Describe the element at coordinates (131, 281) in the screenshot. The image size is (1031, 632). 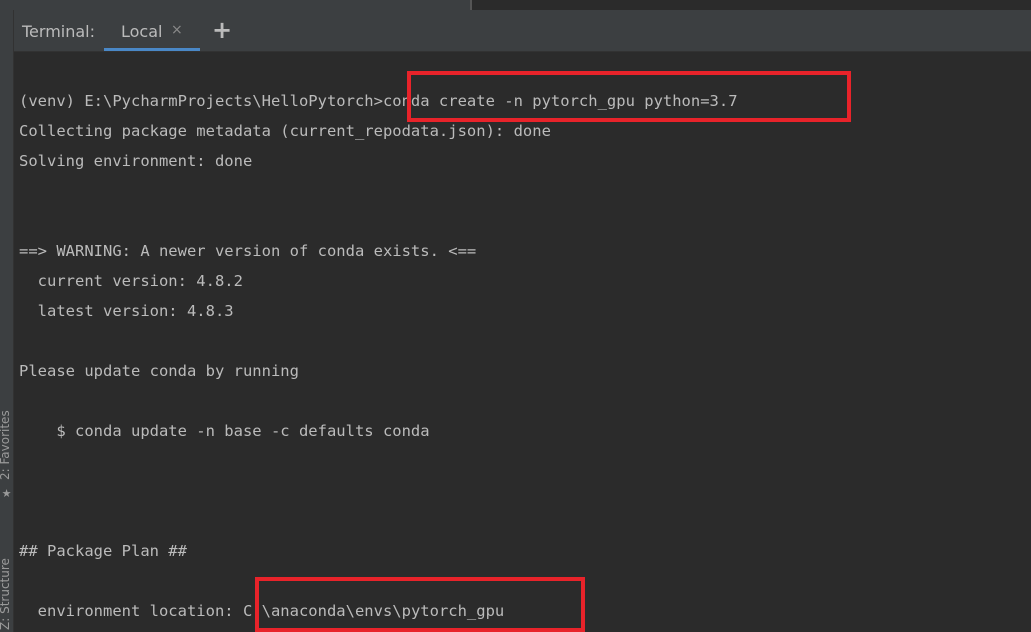
I see `output-line: current version: 4.8.2` at that location.